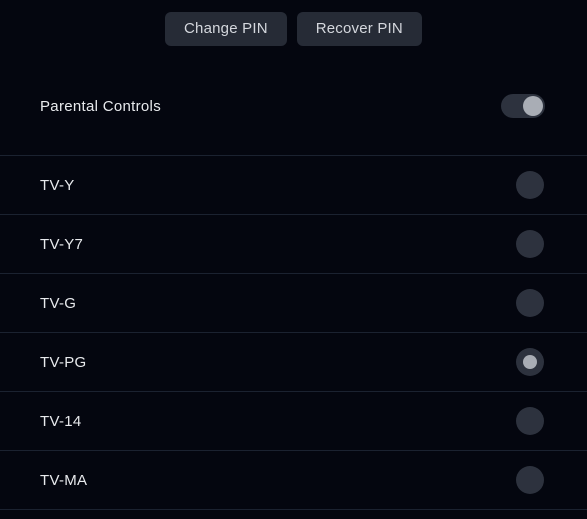 The height and width of the screenshot is (519, 587). Describe the element at coordinates (530, 303) in the screenshot. I see `rating-radio-tv-g` at that location.